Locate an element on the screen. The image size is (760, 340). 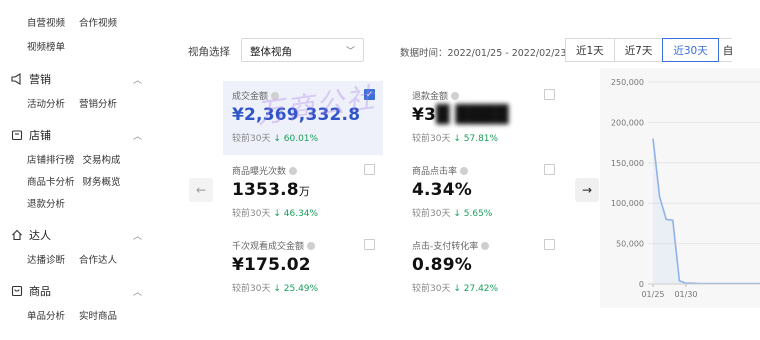
view-select-value: 整体视角 is located at coordinates (271, 52).